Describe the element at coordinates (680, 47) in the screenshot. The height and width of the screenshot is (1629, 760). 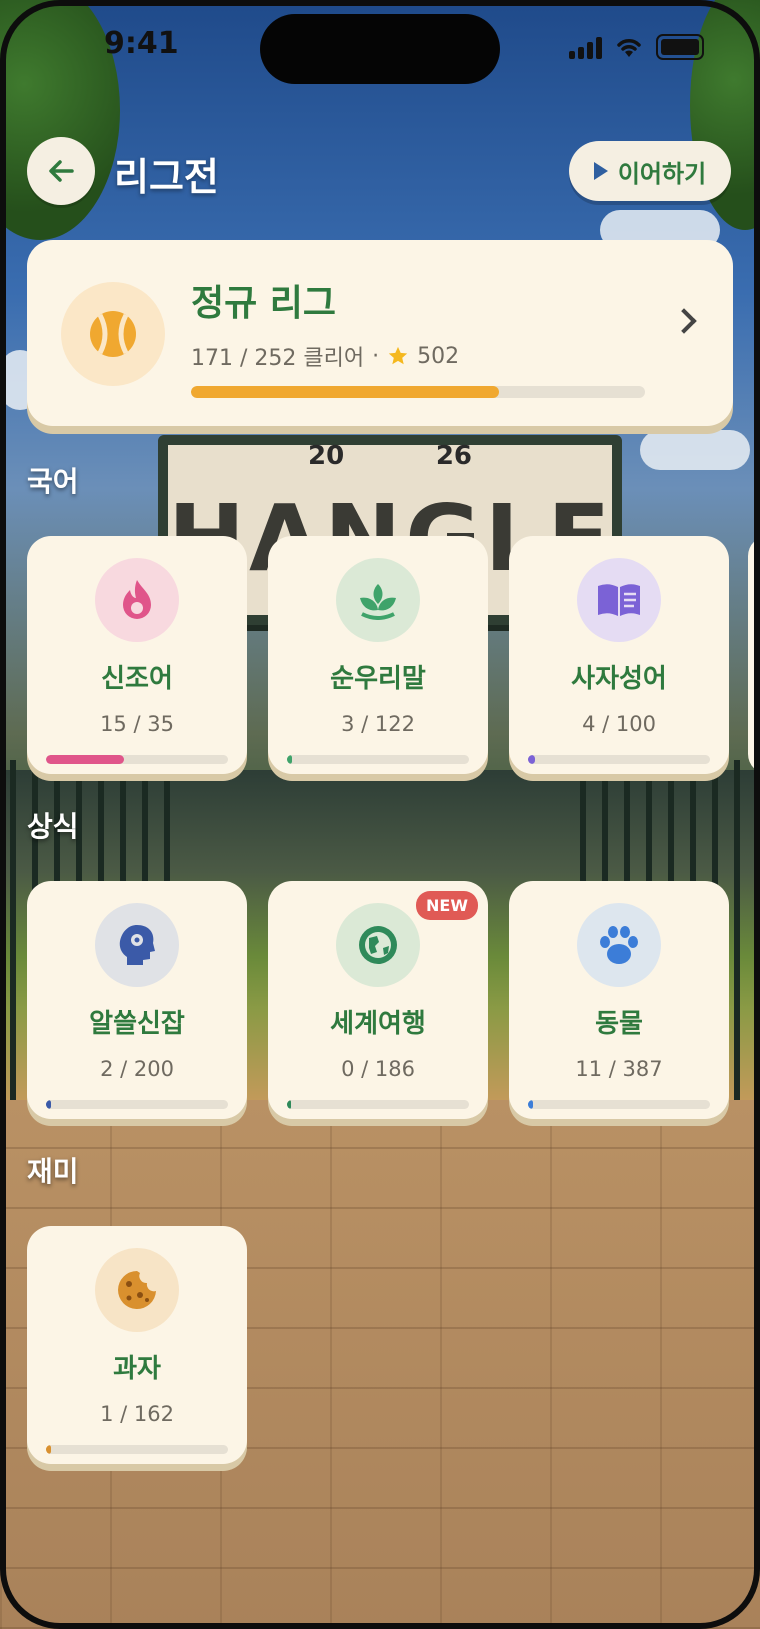
I see `battery-icon` at that location.